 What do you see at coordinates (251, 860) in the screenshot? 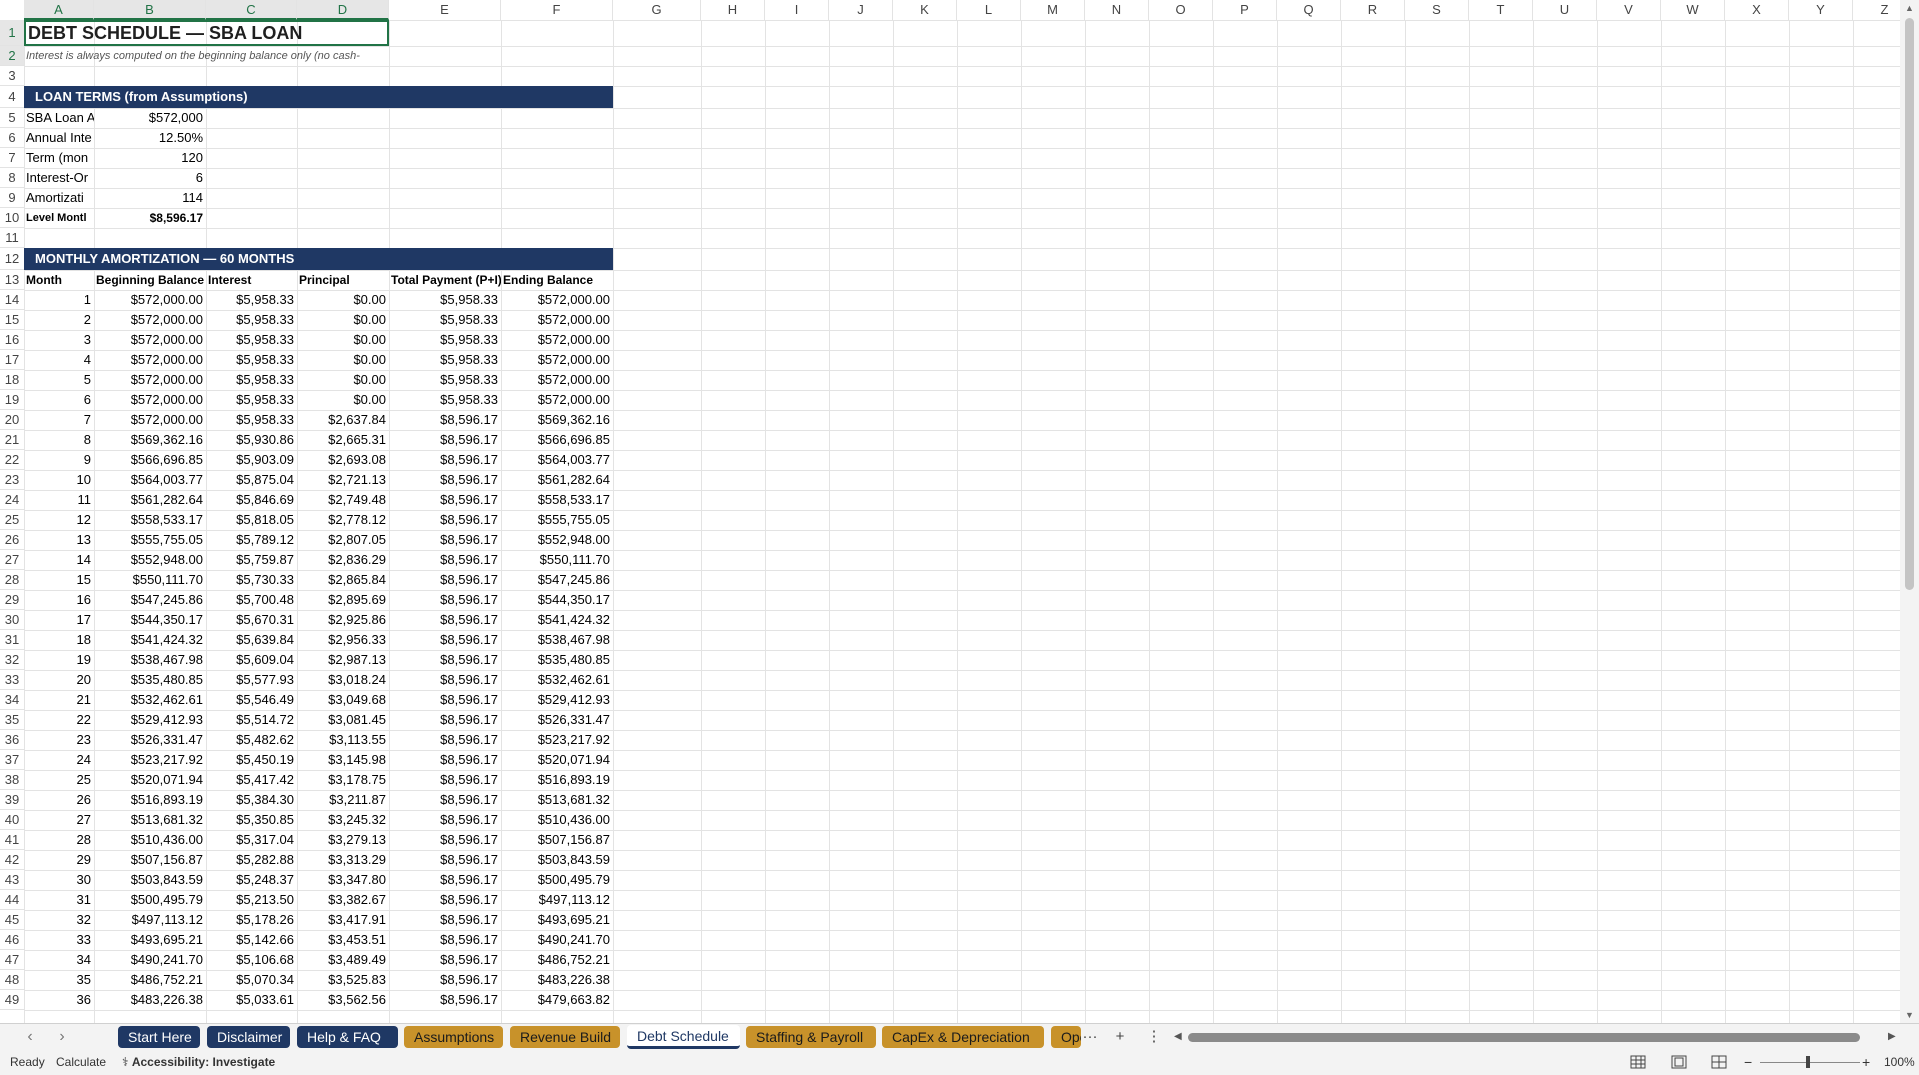
I see `amortization-cell: $5,282.88` at bounding box center [251, 860].